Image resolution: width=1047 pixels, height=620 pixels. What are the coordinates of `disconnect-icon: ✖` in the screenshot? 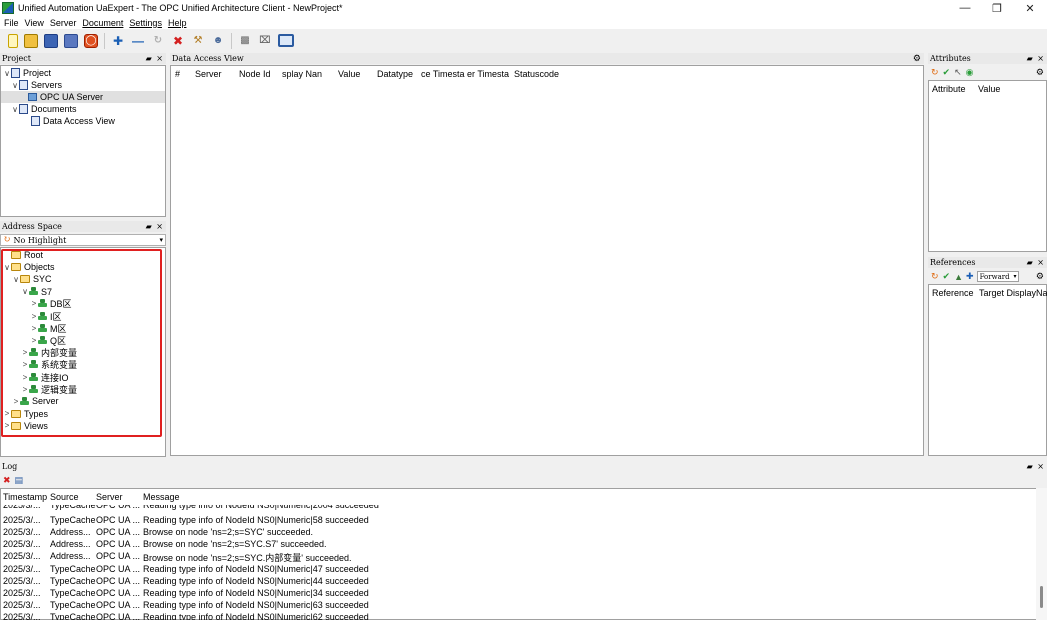 It's located at (178, 41).